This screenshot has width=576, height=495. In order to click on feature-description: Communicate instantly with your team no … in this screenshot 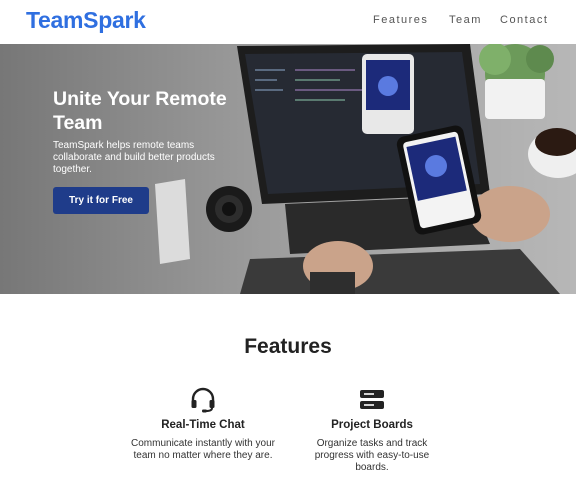, I will do `click(203, 449)`.